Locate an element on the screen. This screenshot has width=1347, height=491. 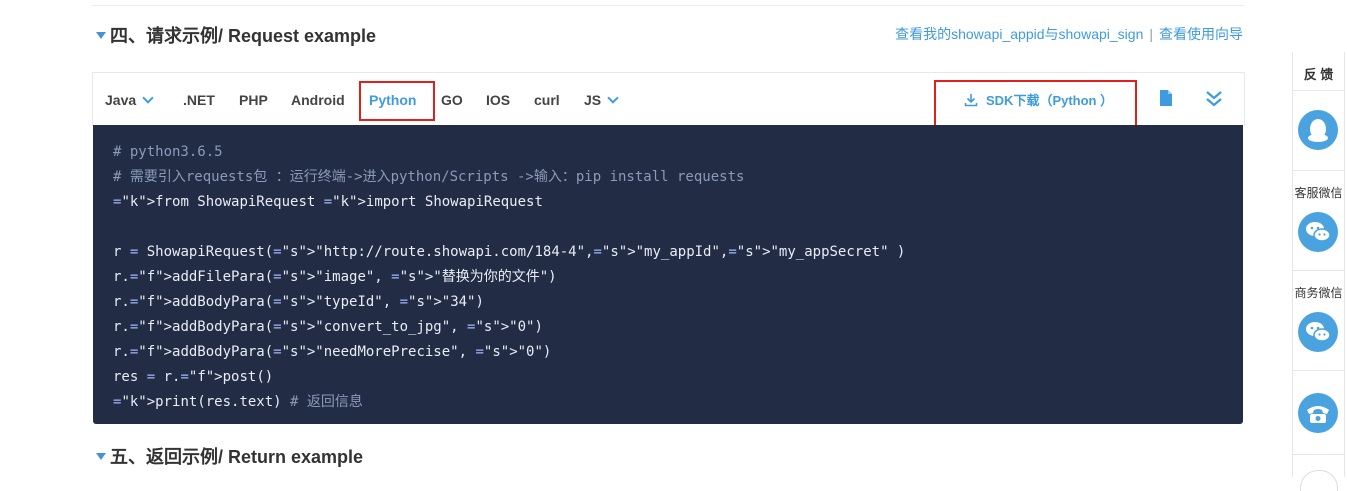
copy-document-button is located at coordinates (1166, 100).